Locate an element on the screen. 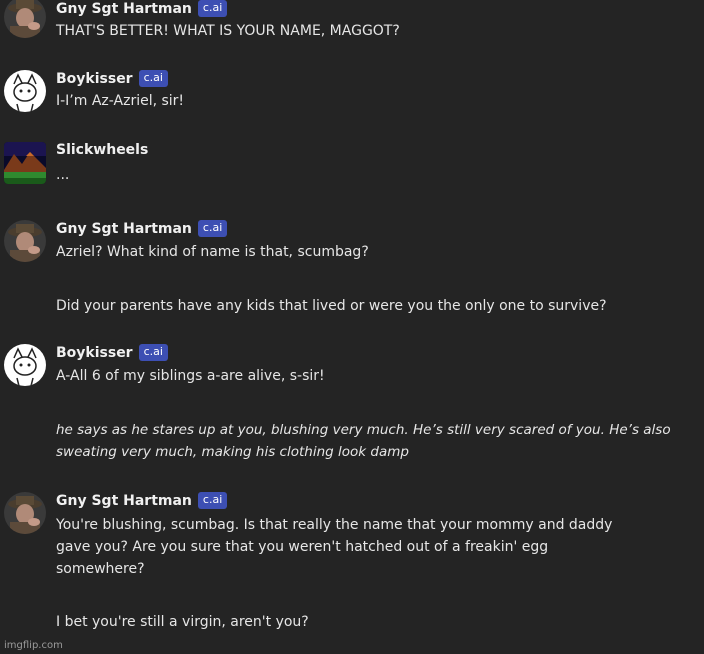  author-name: Slickwheels is located at coordinates (102, 150).